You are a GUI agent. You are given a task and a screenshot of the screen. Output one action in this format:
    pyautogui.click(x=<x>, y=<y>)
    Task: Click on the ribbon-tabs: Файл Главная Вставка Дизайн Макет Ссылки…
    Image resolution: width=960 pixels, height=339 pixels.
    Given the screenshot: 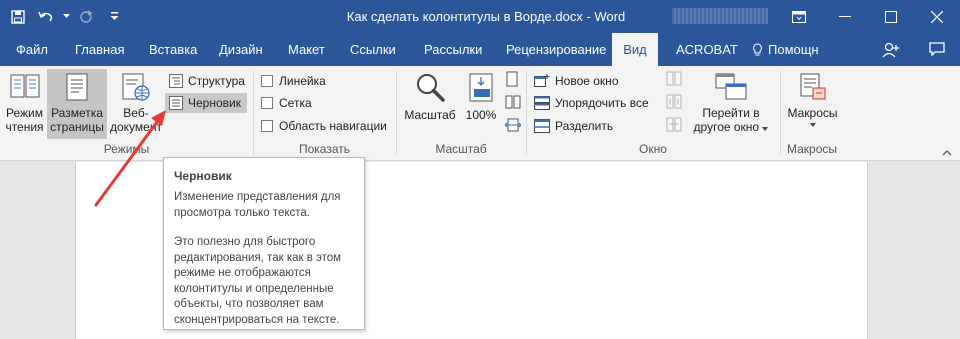 What is the action you would take?
    pyautogui.click(x=480, y=49)
    